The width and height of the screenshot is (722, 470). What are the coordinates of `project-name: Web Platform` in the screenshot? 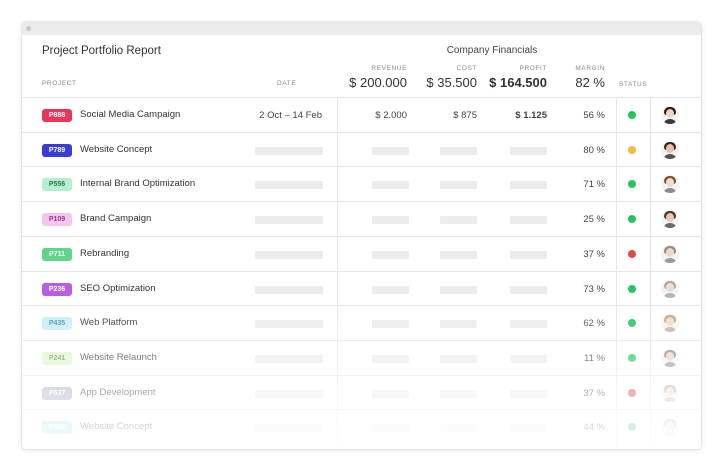 It's located at (108, 322).